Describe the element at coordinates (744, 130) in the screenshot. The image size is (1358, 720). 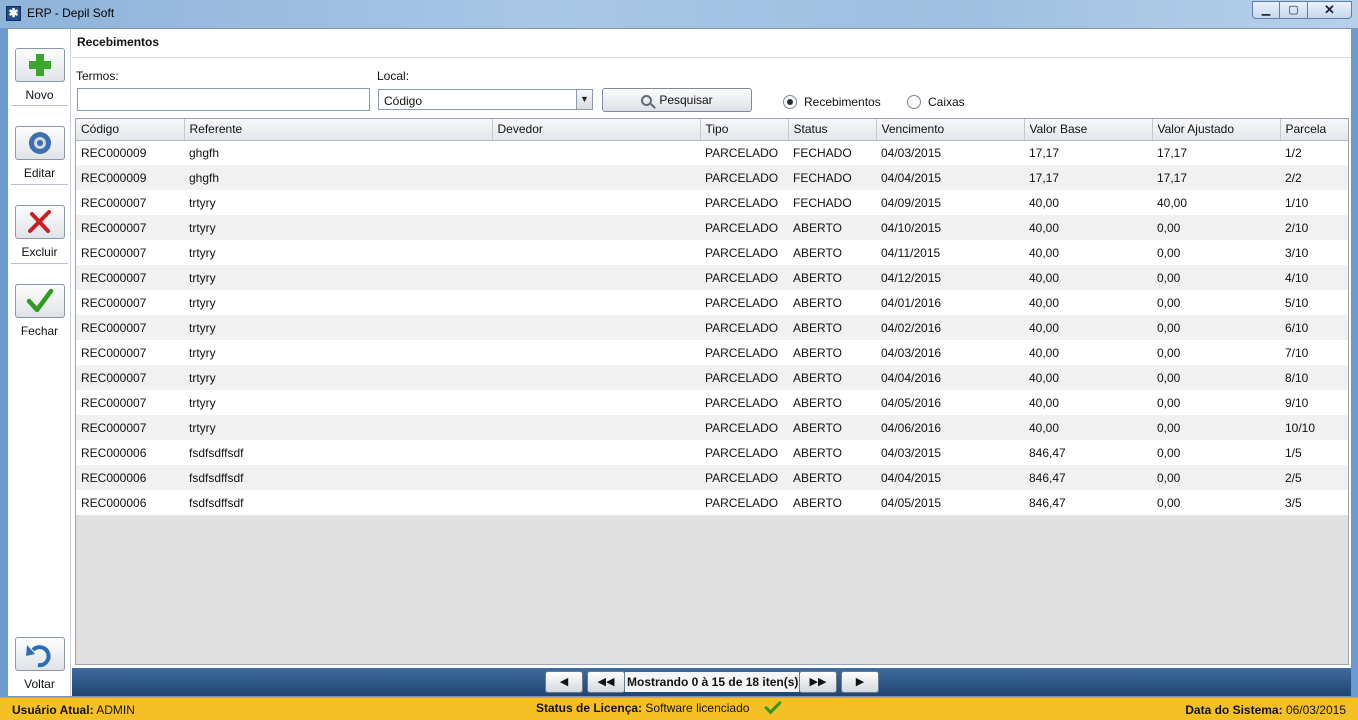
I see `column-header: Tipo` at that location.